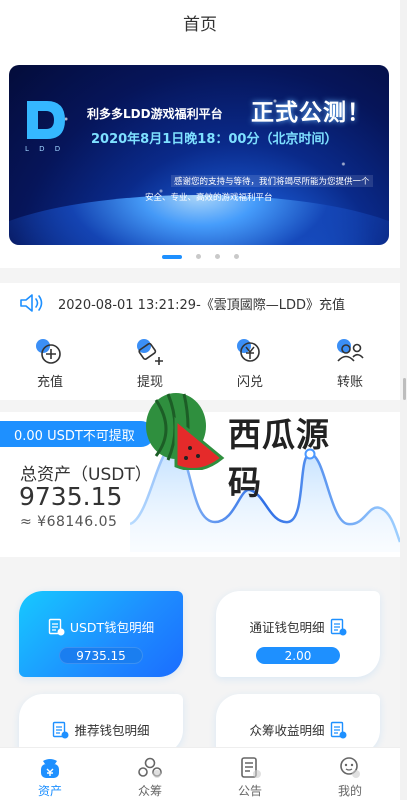  I want to click on referral-wallet-card: 推荐钱包明细, so click(101, 724).